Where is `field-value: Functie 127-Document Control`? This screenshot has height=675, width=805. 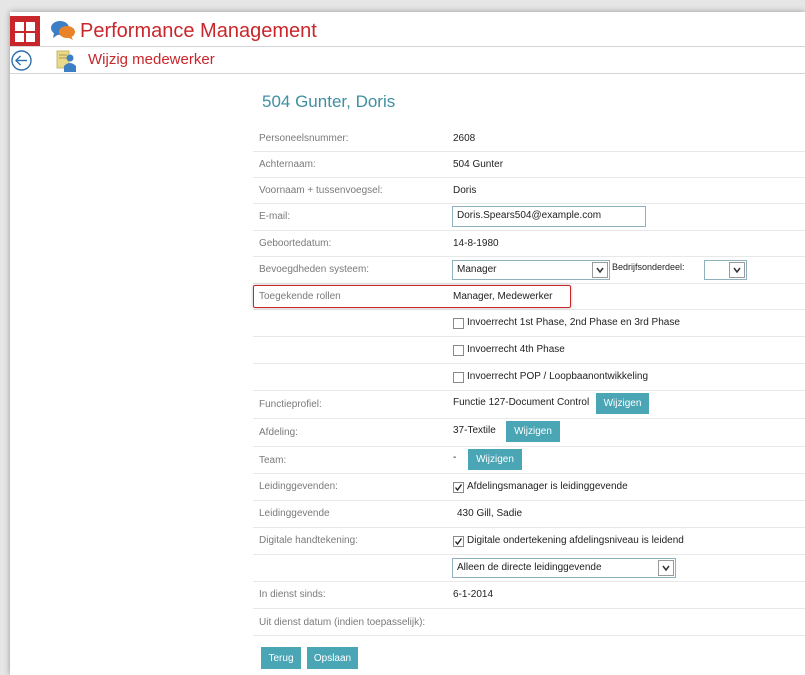 field-value: Functie 127-Document Control is located at coordinates (521, 402).